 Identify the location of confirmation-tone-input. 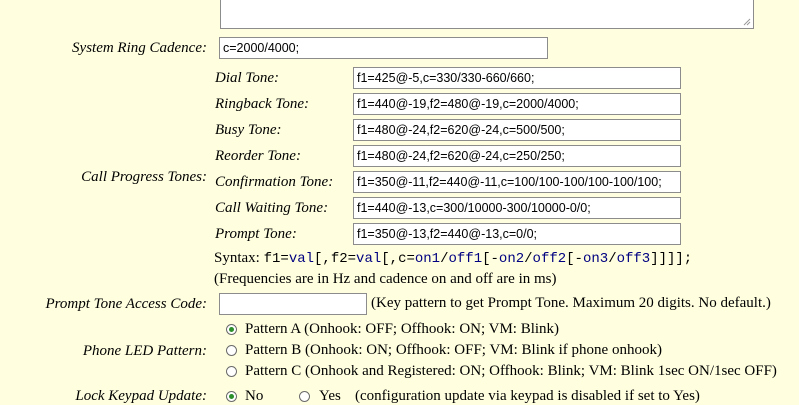
(517, 182).